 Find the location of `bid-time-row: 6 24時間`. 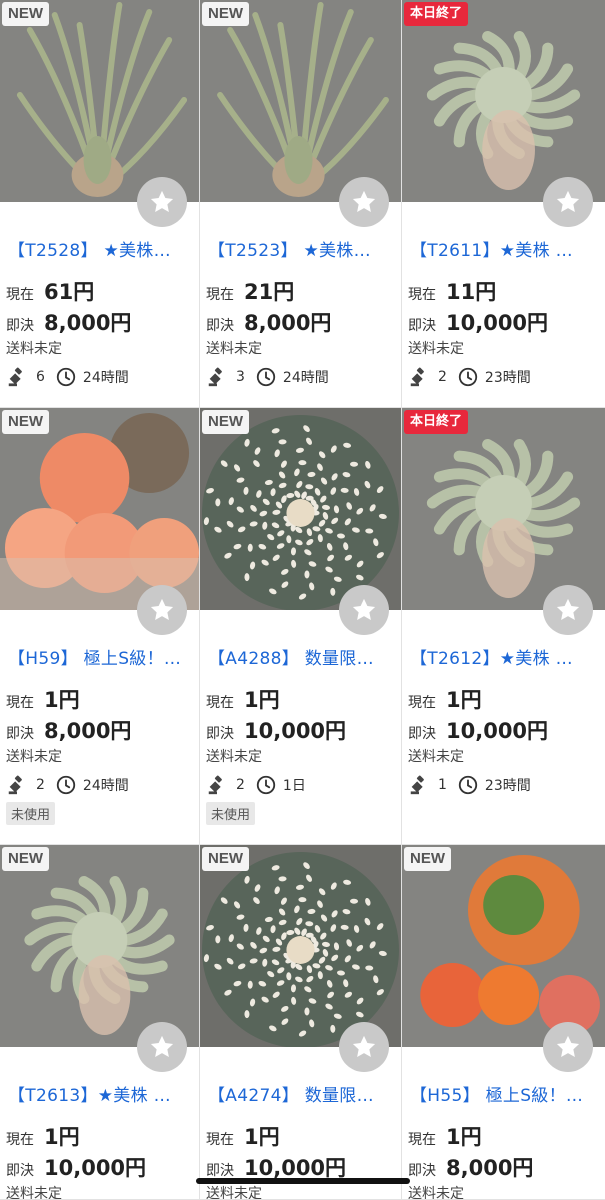

bid-time-row: 6 24時間 is located at coordinates (67, 377).